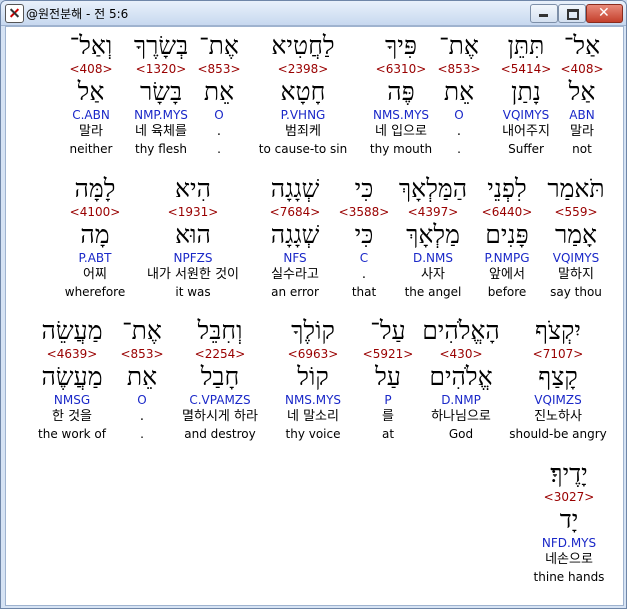  I want to click on word-en: thine hands, so click(569, 577).